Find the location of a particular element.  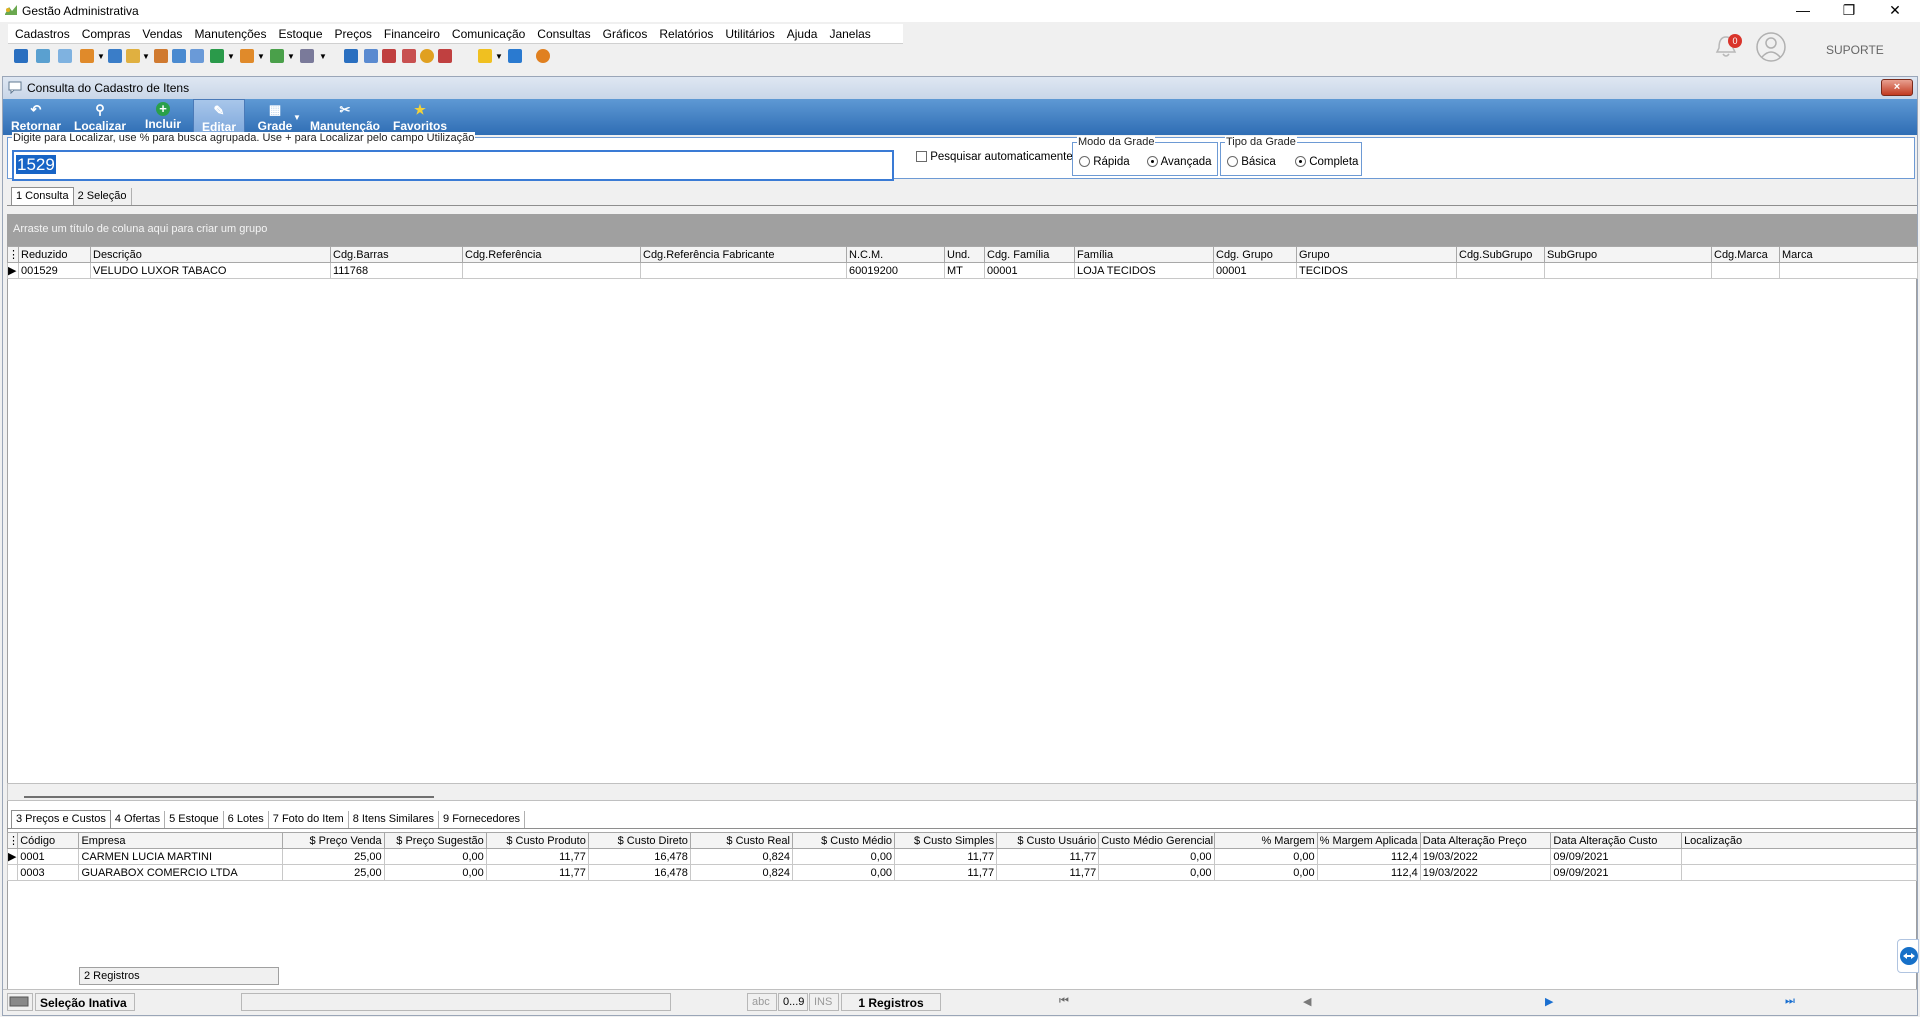

cart-icon is located at coordinates (217, 56).